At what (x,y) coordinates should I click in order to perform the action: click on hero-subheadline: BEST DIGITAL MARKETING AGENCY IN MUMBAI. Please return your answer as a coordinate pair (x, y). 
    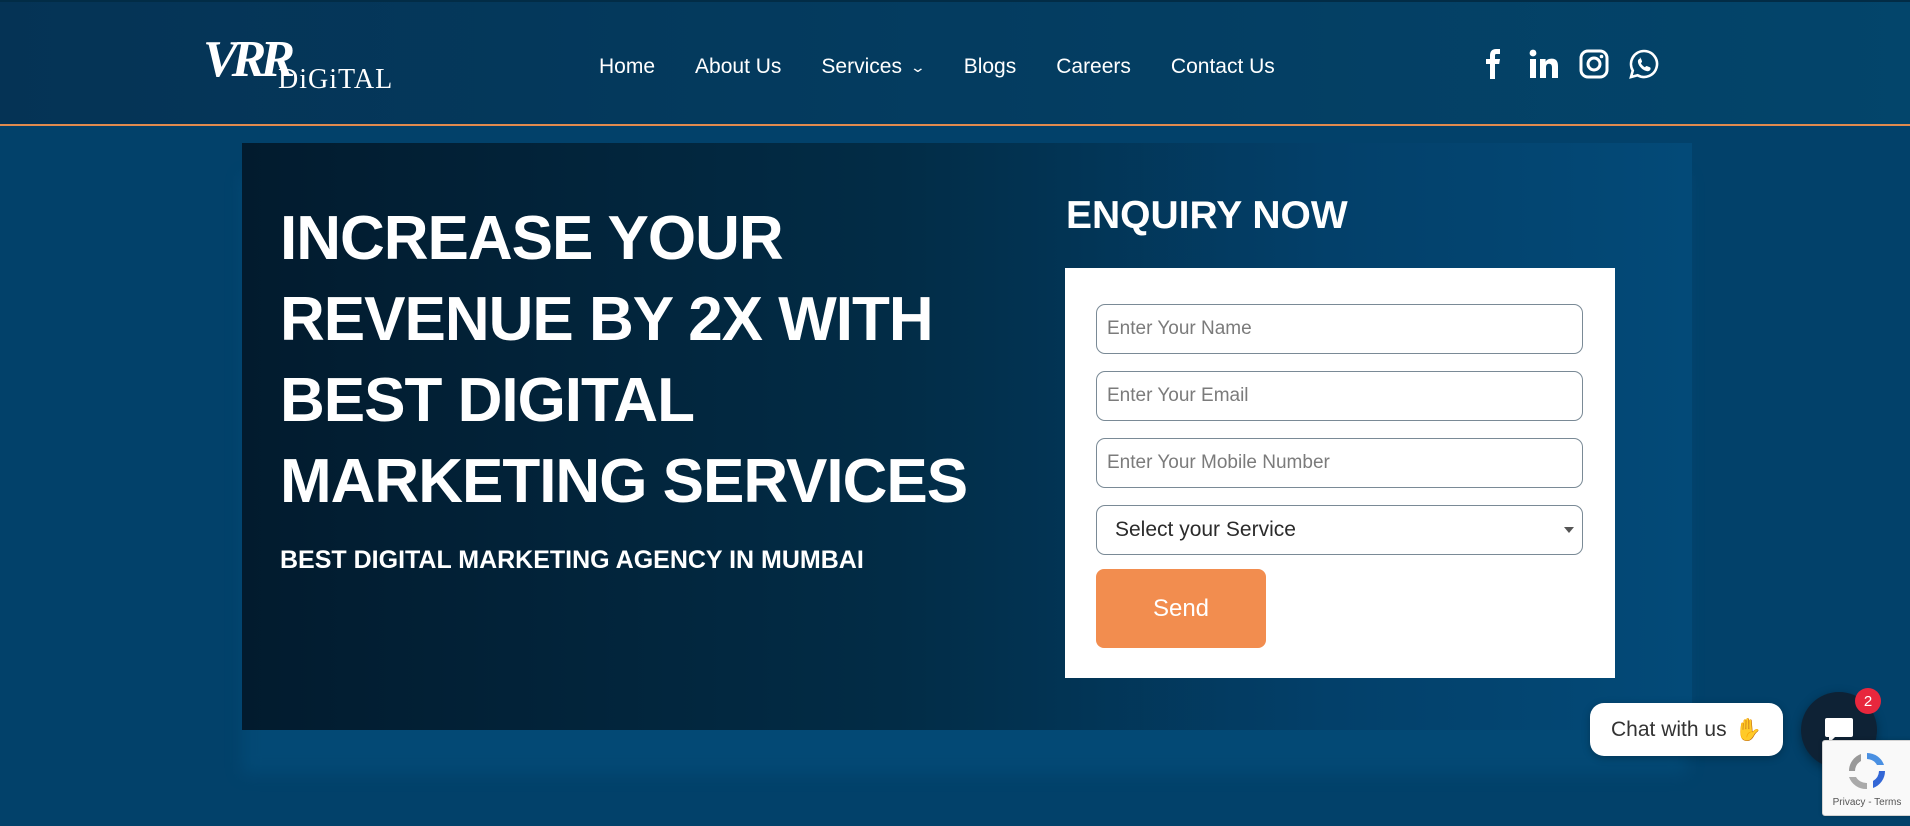
    Looking at the image, I should click on (572, 560).